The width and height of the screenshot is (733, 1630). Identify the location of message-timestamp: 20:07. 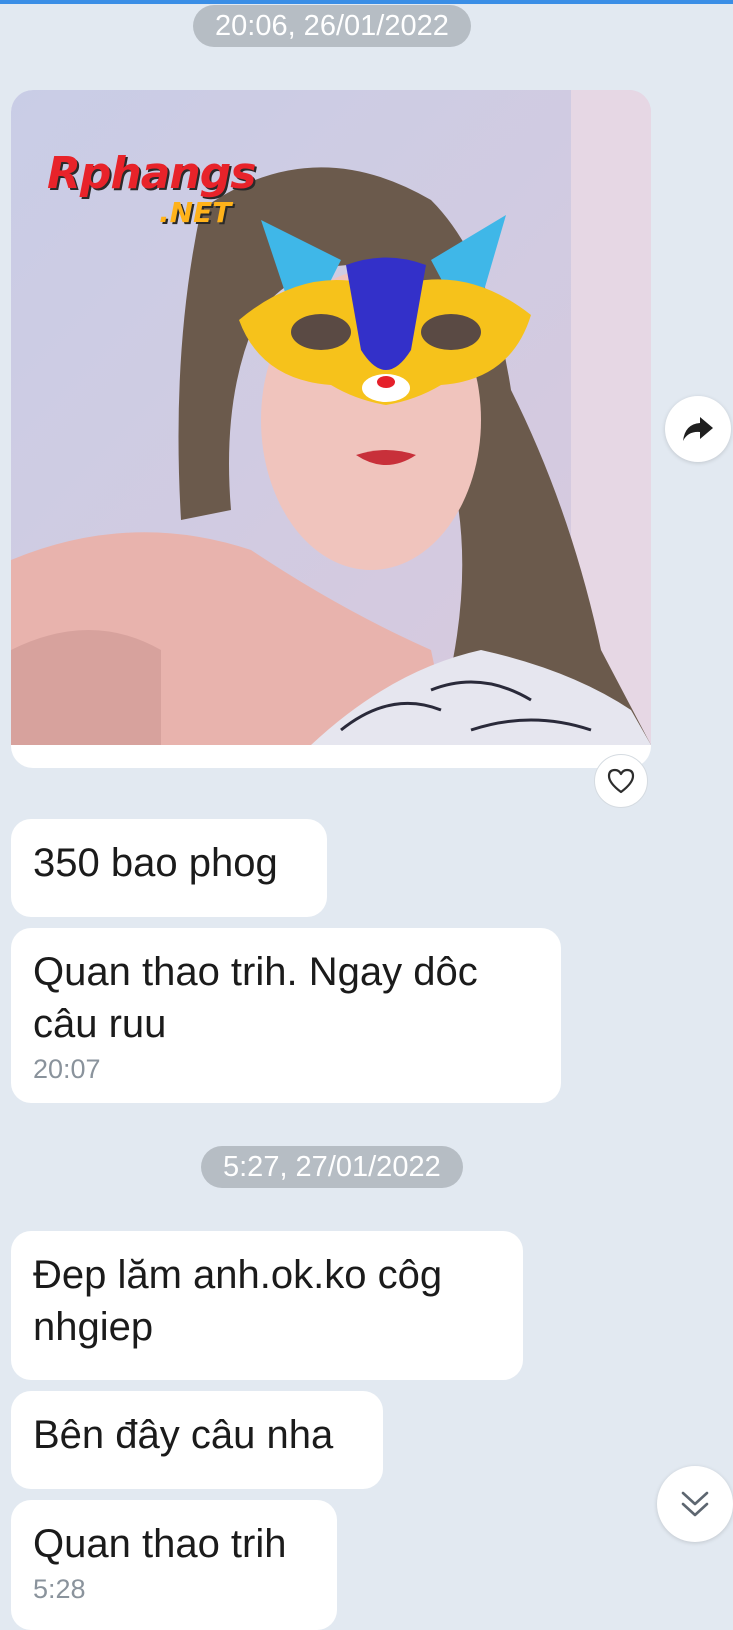
(67, 1069).